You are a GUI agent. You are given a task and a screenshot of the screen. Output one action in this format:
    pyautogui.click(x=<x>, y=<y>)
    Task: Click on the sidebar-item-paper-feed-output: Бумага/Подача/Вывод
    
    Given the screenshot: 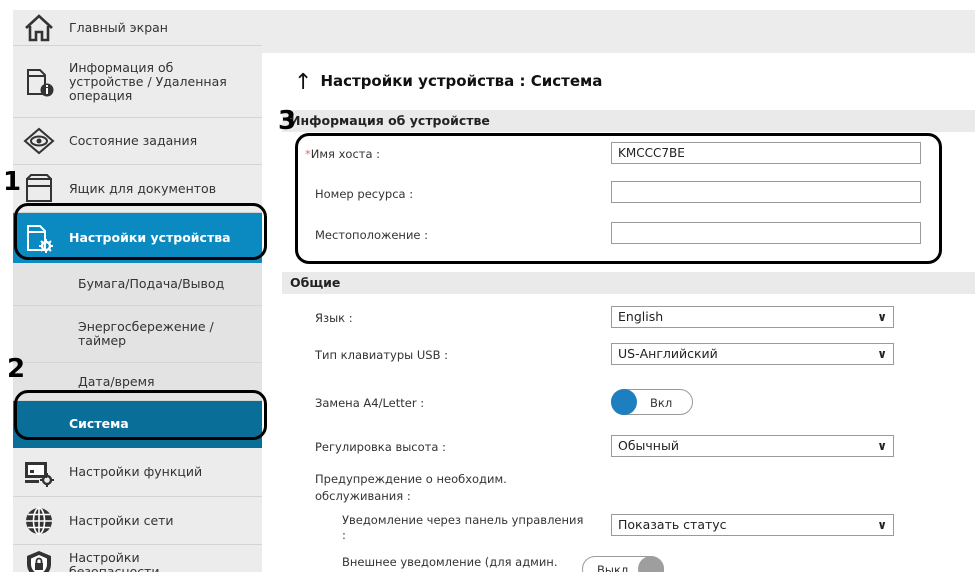 What is the action you would take?
    pyautogui.click(x=137, y=284)
    